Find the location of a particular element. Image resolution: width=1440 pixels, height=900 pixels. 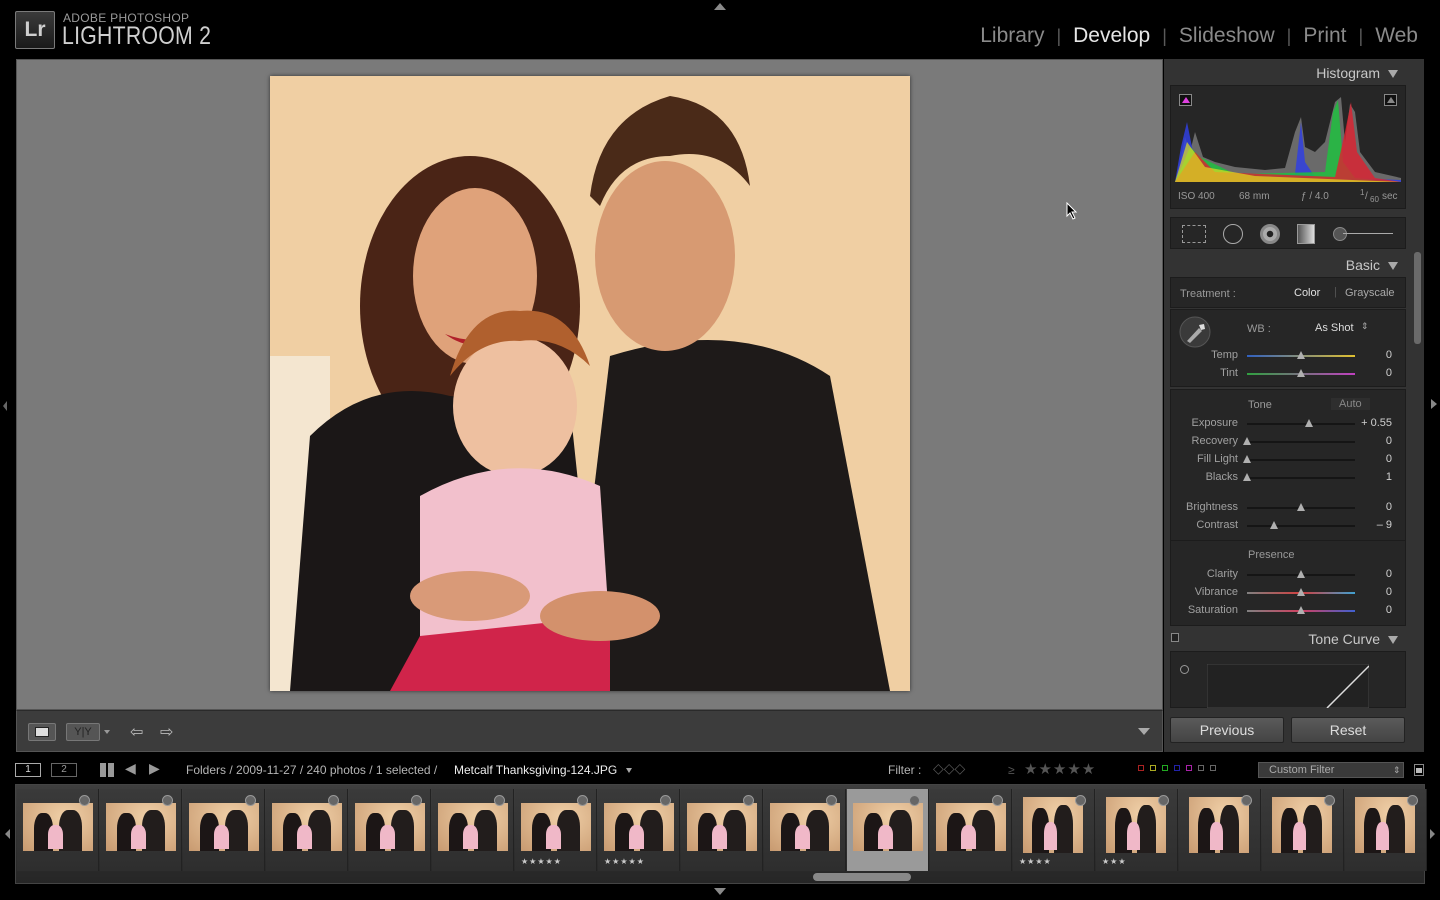

slider-recovery: Recovery 0 is located at coordinates (1294, 442).